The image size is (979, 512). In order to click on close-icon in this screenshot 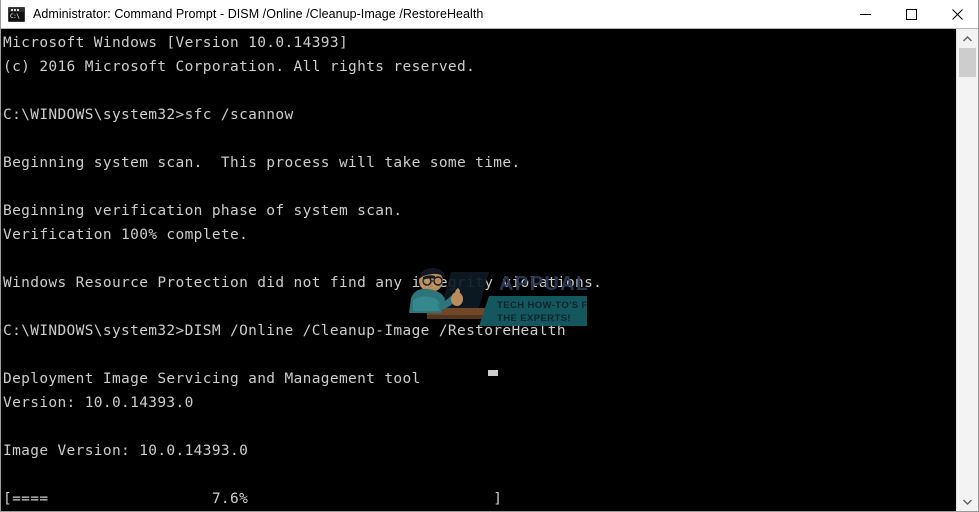, I will do `click(957, 14)`.